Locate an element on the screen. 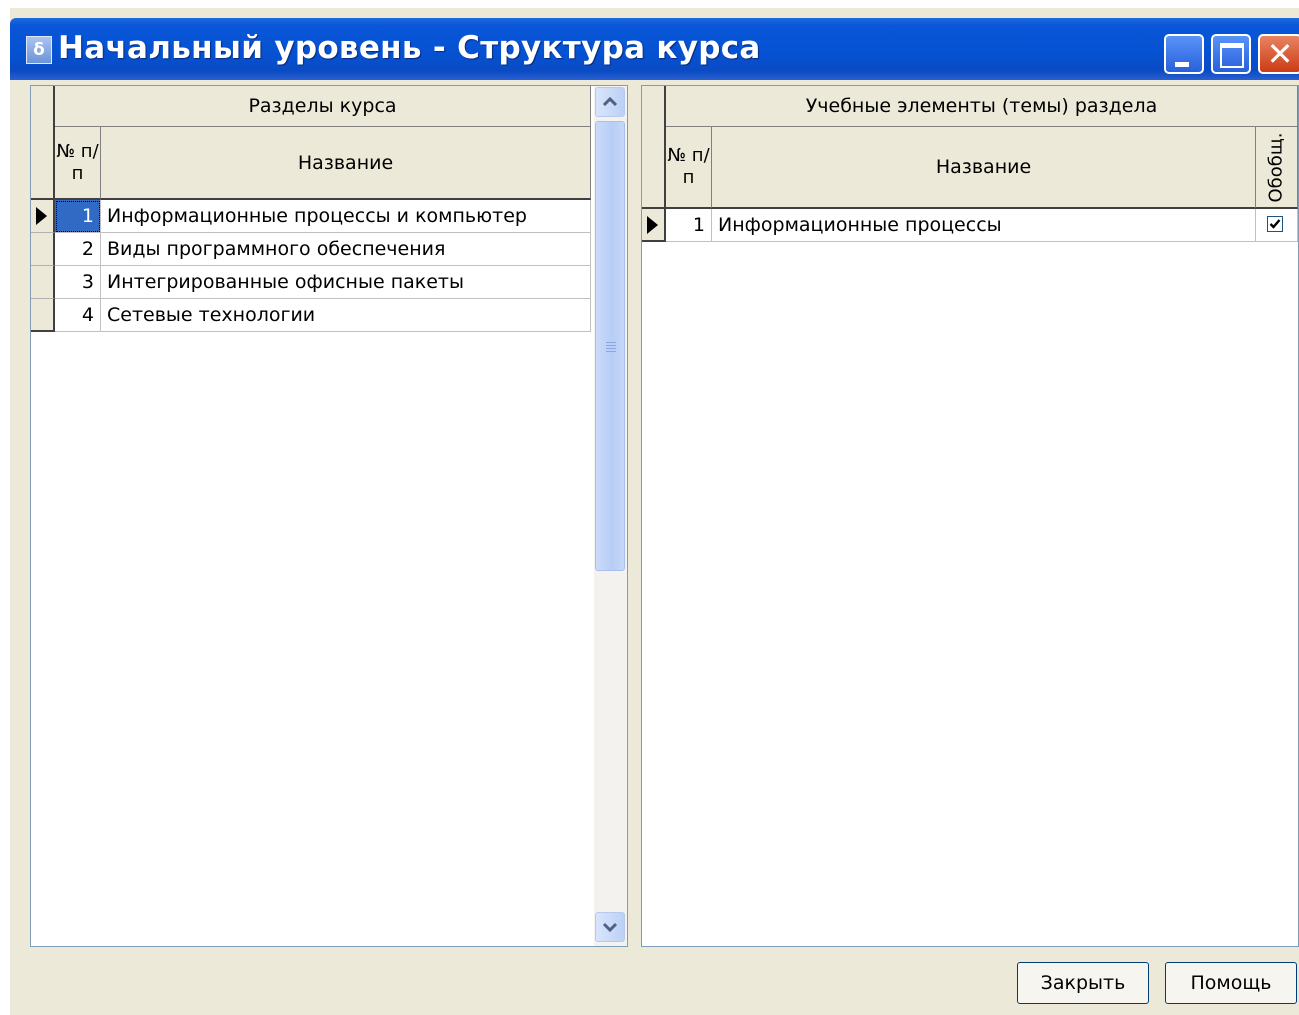 The width and height of the screenshot is (1299, 1015). minimize-button is located at coordinates (1184, 54).